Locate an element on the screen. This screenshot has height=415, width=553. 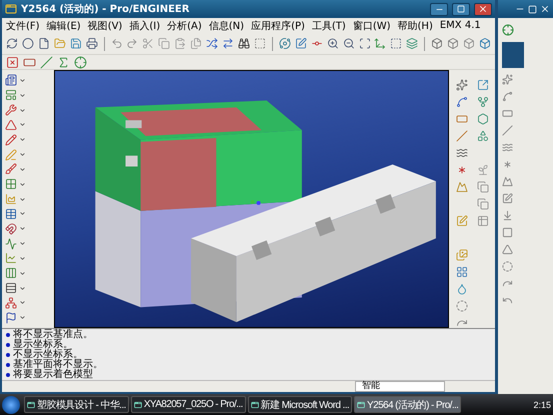
menu-item: 工具(T) is located at coordinates (329, 25).